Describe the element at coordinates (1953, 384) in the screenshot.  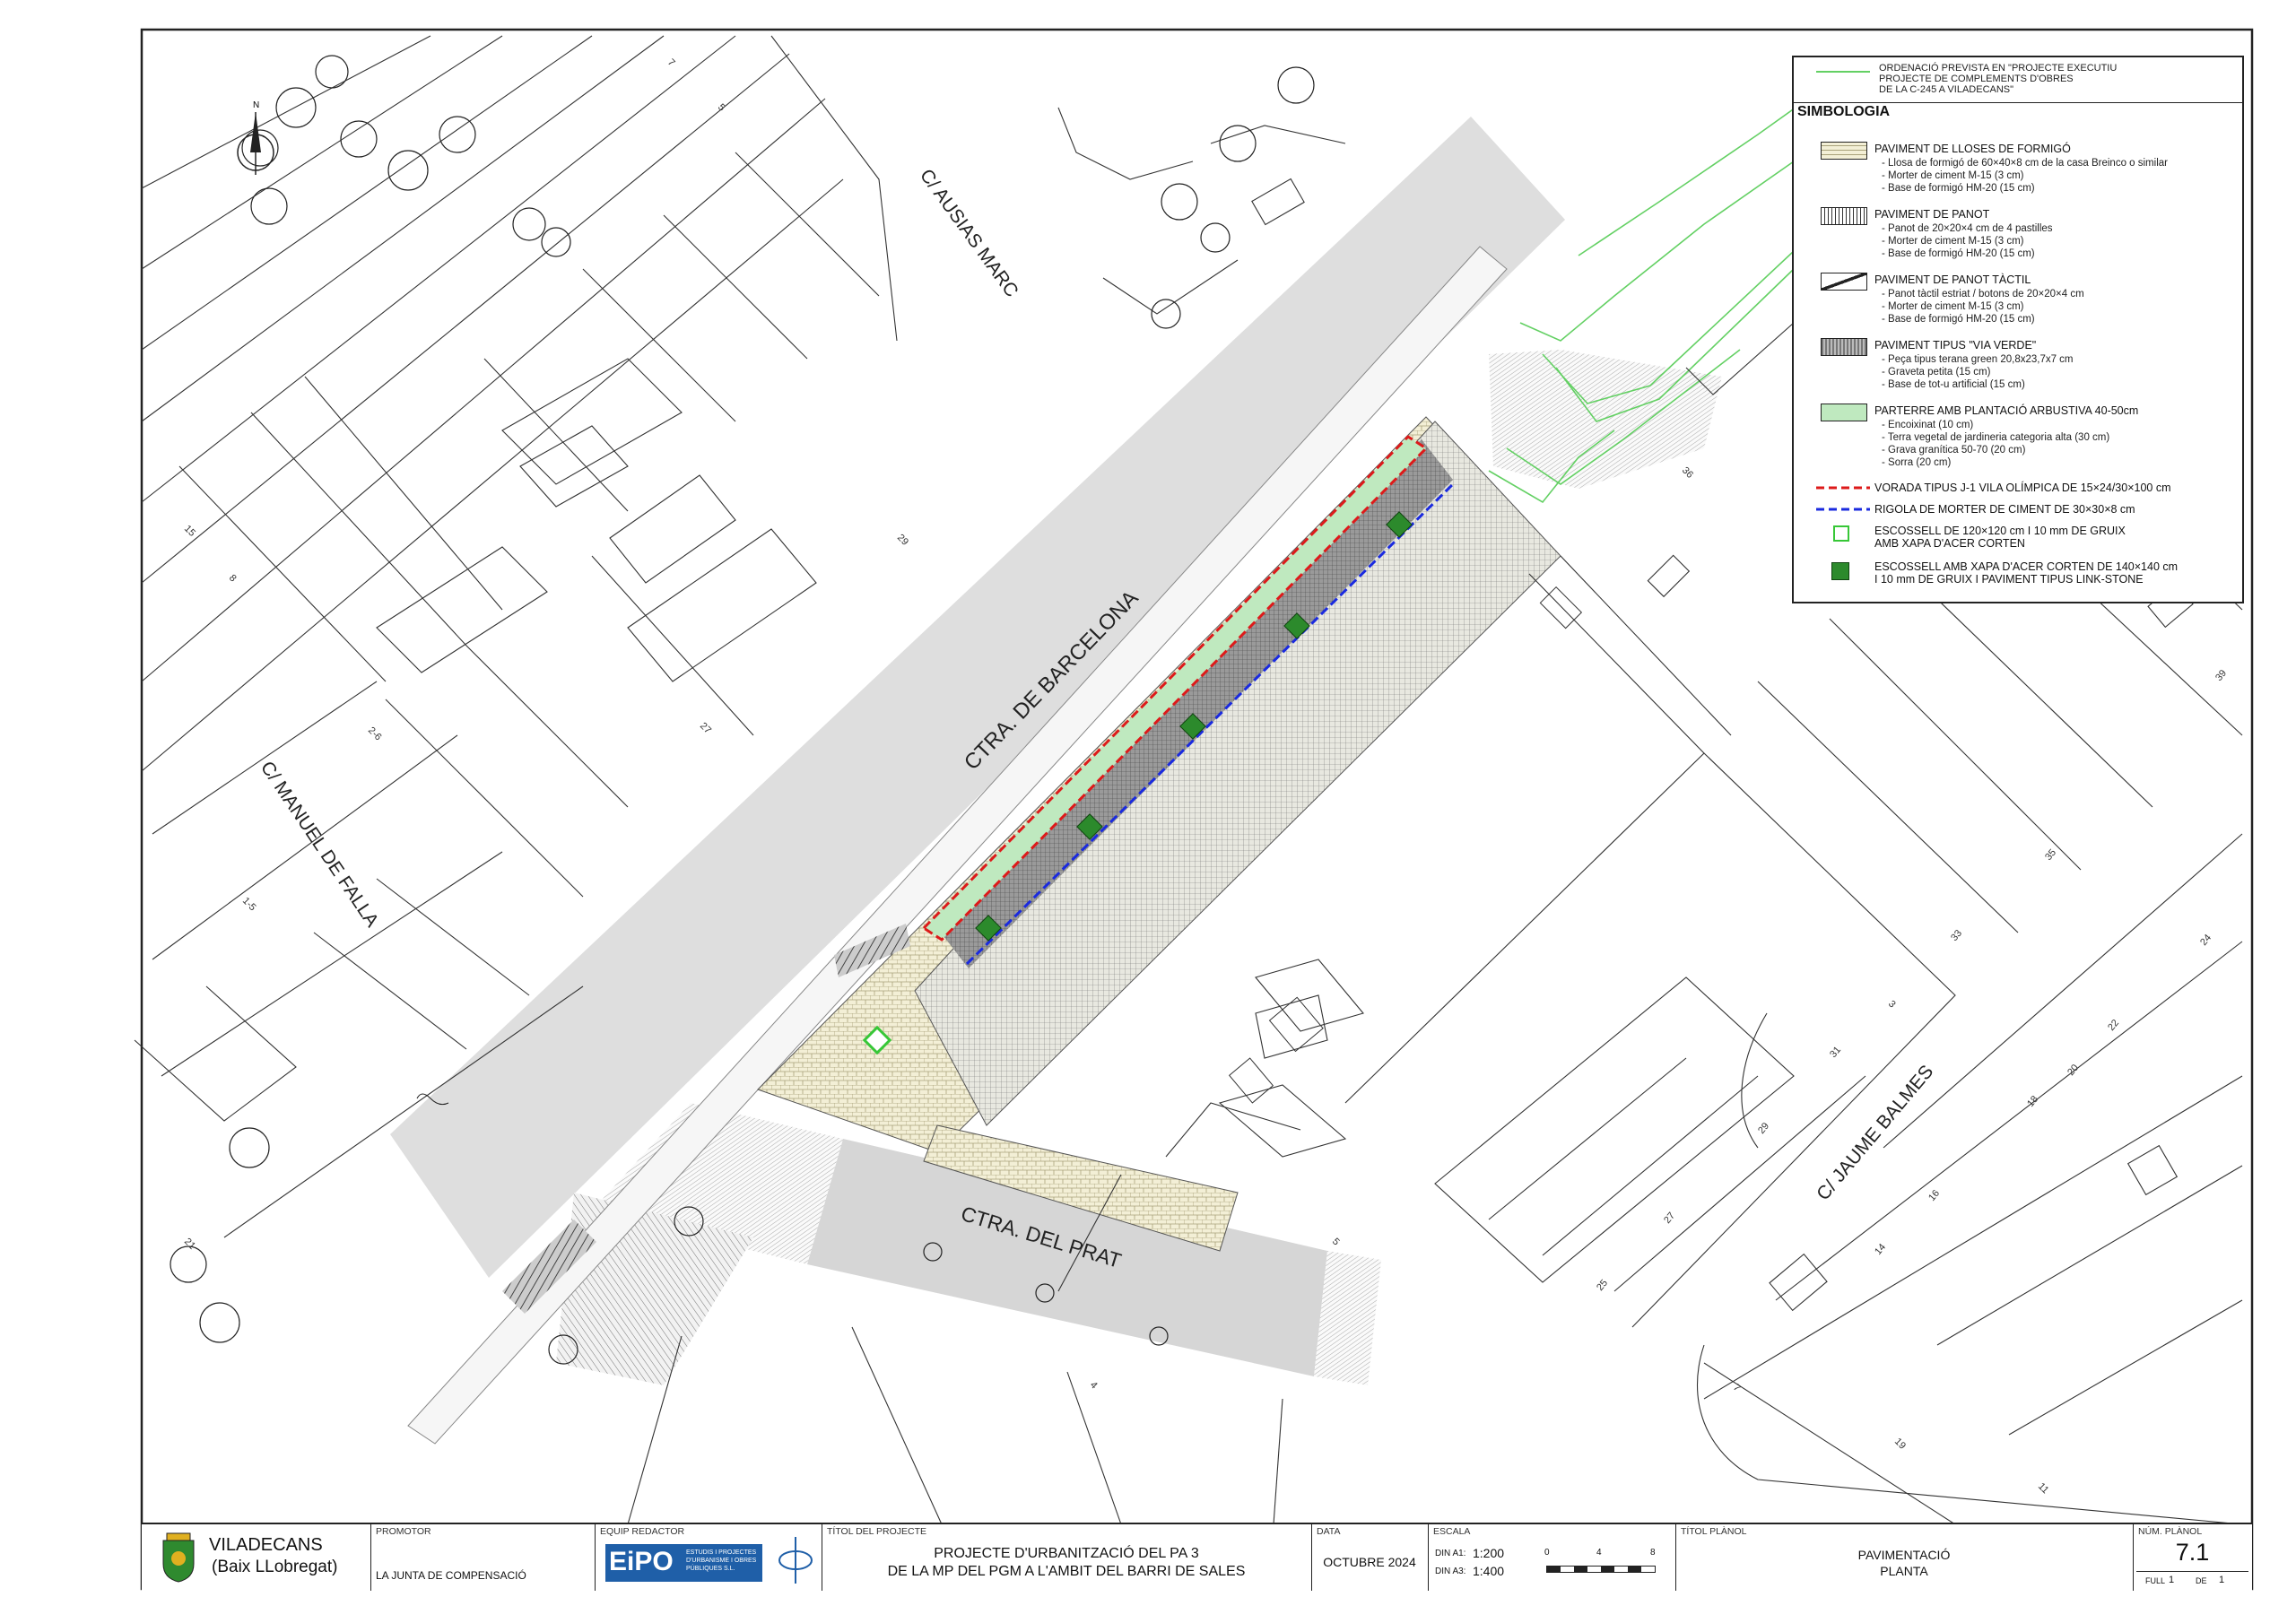
I see `legend-item-detail: - Base de tot-u artificial (15 cm)` at that location.